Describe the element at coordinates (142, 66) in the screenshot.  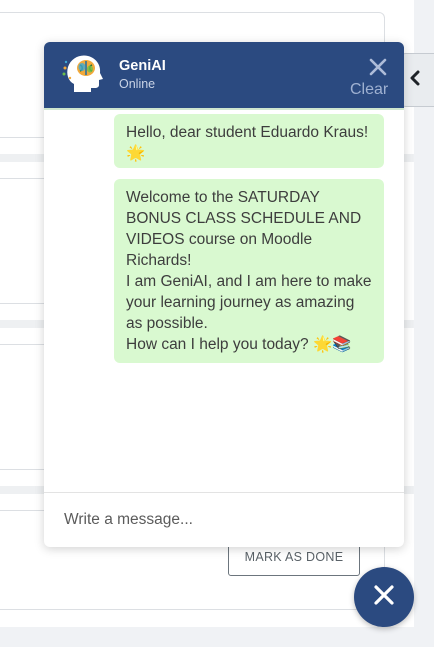
I see `bot-name: GeniAI` at that location.